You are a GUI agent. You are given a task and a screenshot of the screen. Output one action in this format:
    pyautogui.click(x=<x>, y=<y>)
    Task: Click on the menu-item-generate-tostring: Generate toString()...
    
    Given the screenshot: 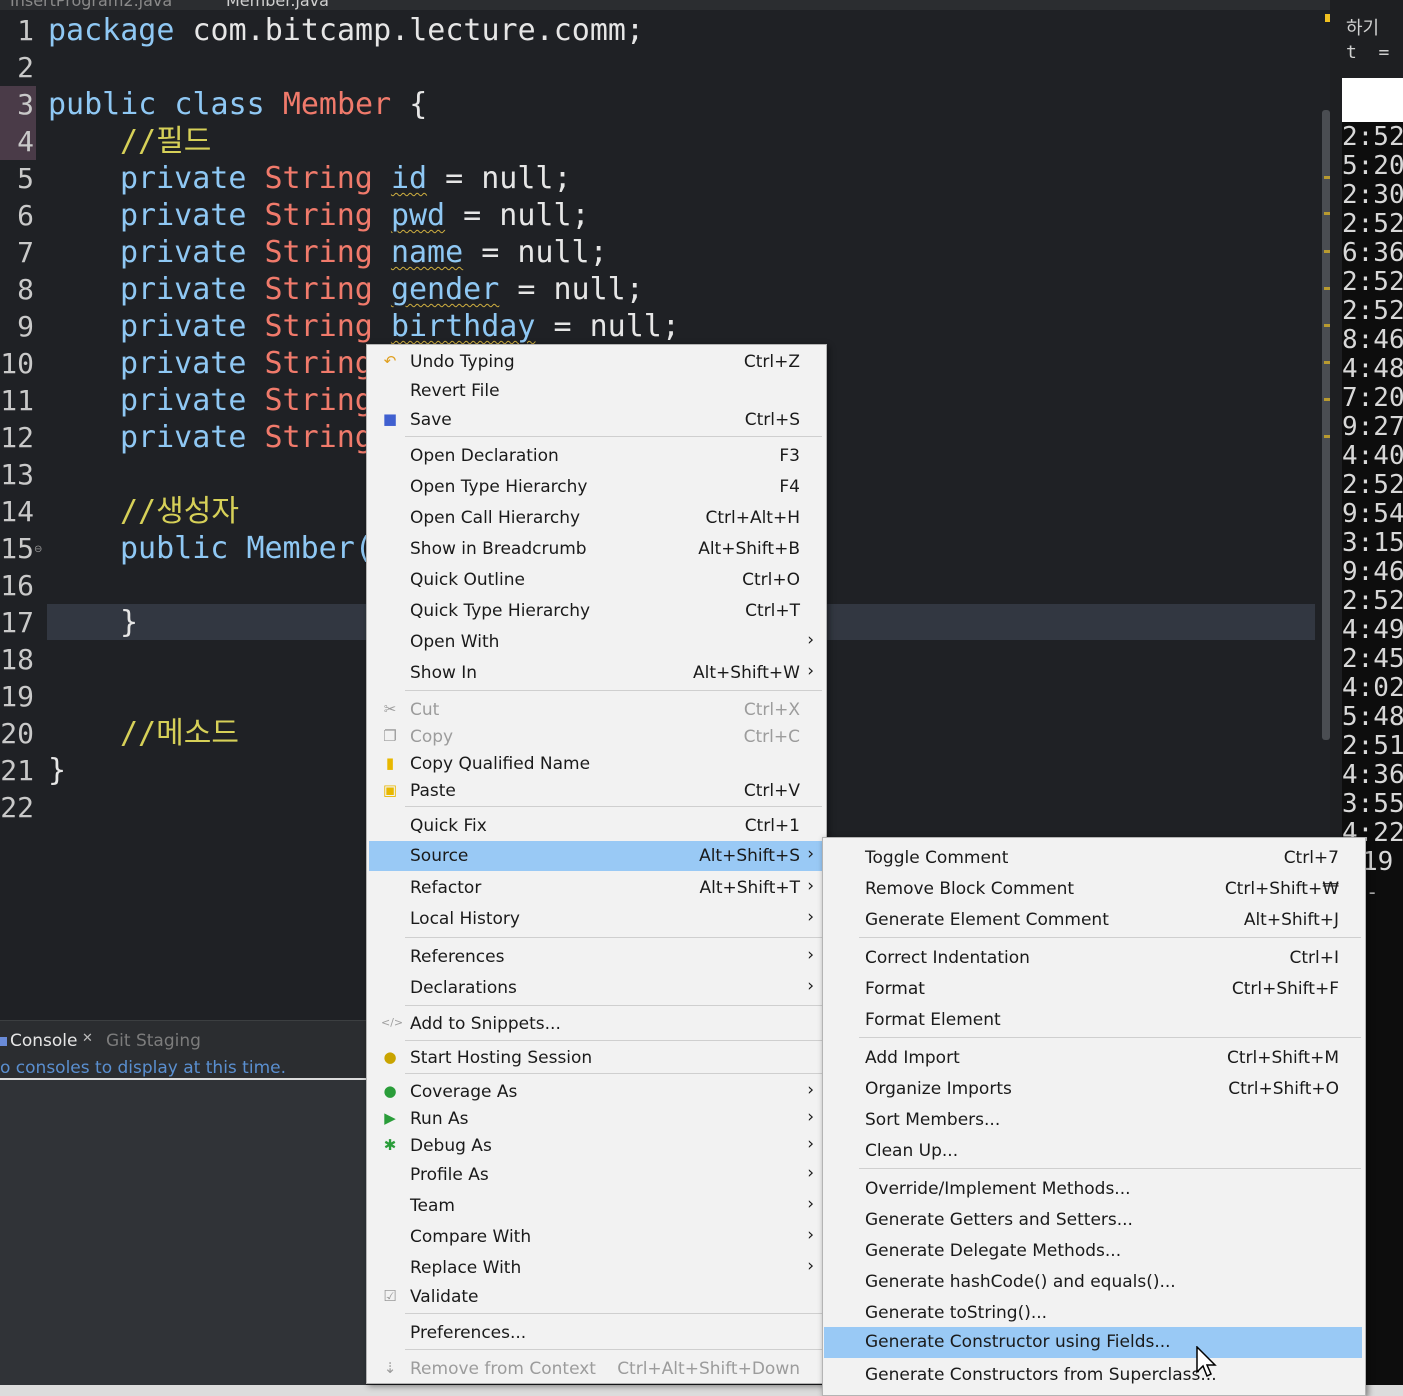 What is the action you would take?
    pyautogui.click(x=1094, y=1313)
    